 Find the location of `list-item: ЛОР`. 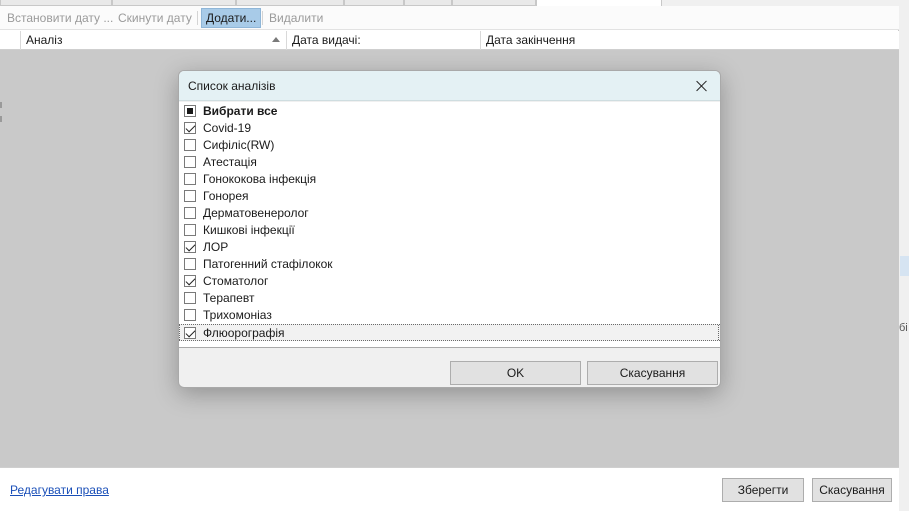

list-item: ЛОР is located at coordinates (449, 247).